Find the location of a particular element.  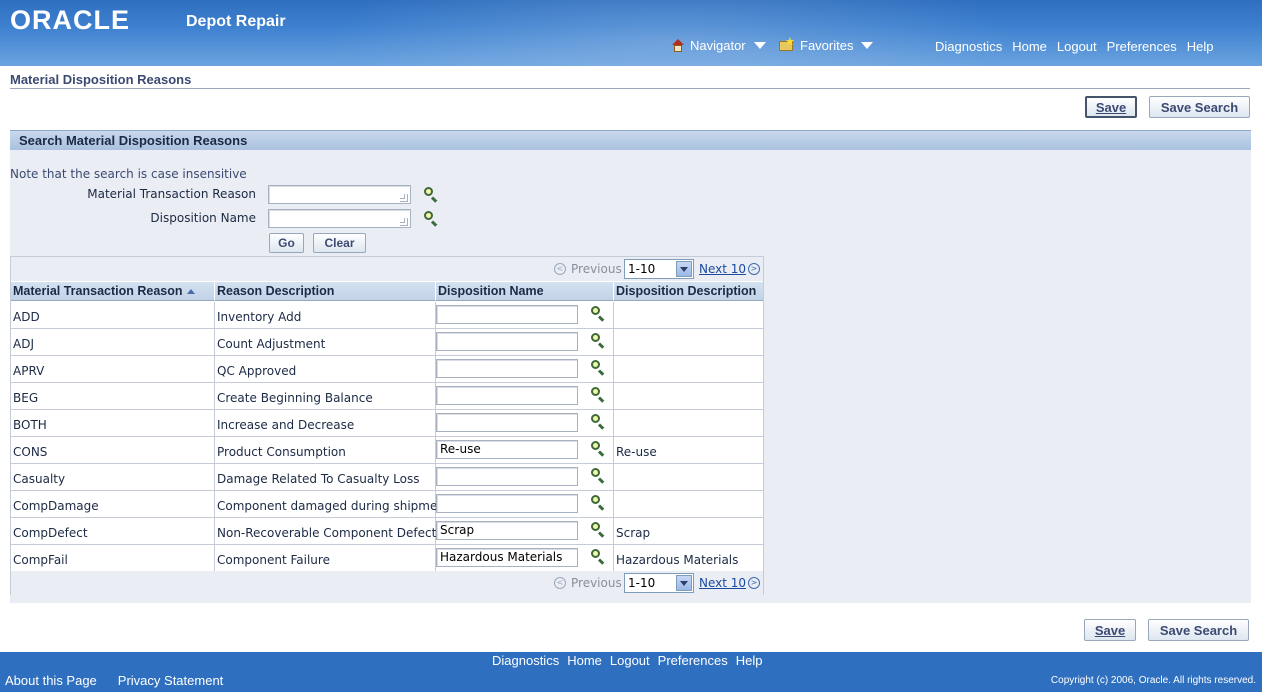

navigator-label: Navigator is located at coordinates (718, 45).